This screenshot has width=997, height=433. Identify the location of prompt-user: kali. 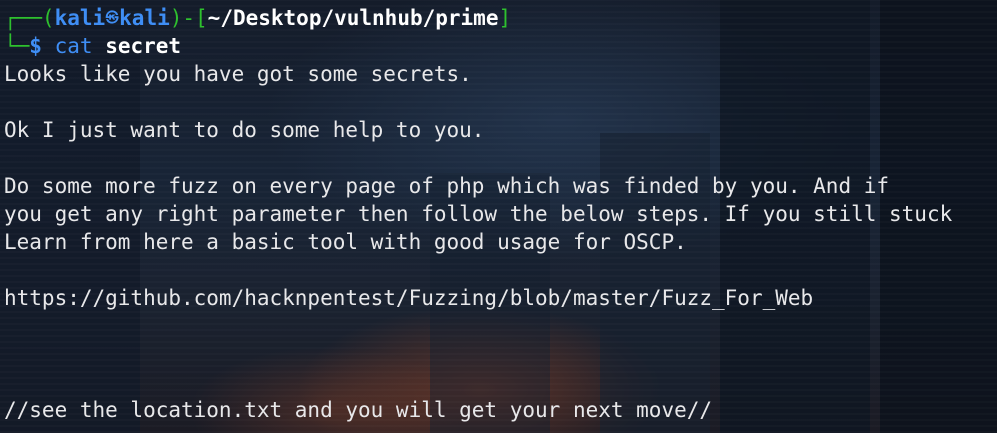
(80, 18).